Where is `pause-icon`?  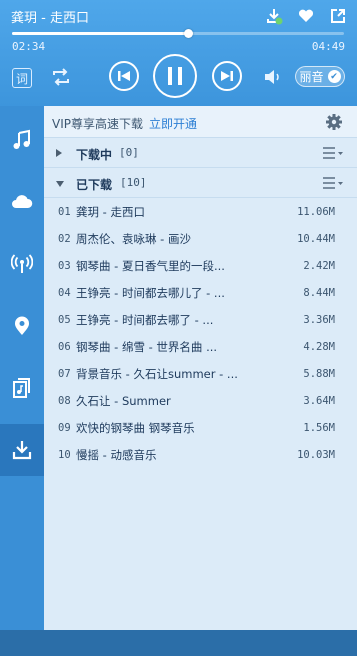 pause-icon is located at coordinates (175, 76).